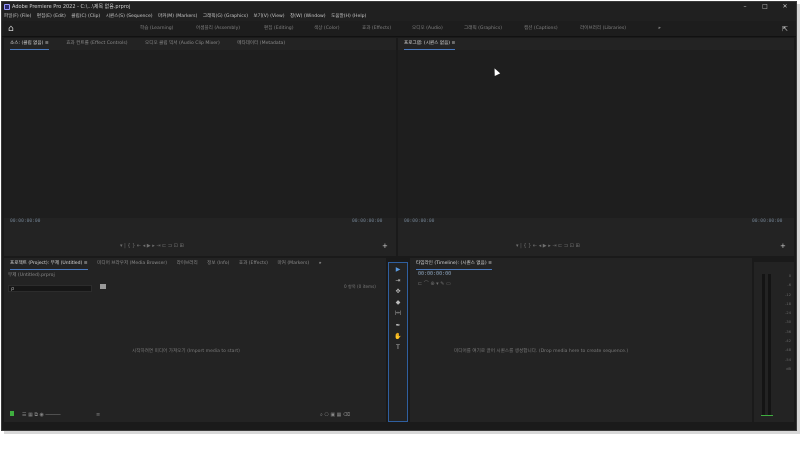  I want to click on razor-tool-icon: ◆, so click(398, 303).